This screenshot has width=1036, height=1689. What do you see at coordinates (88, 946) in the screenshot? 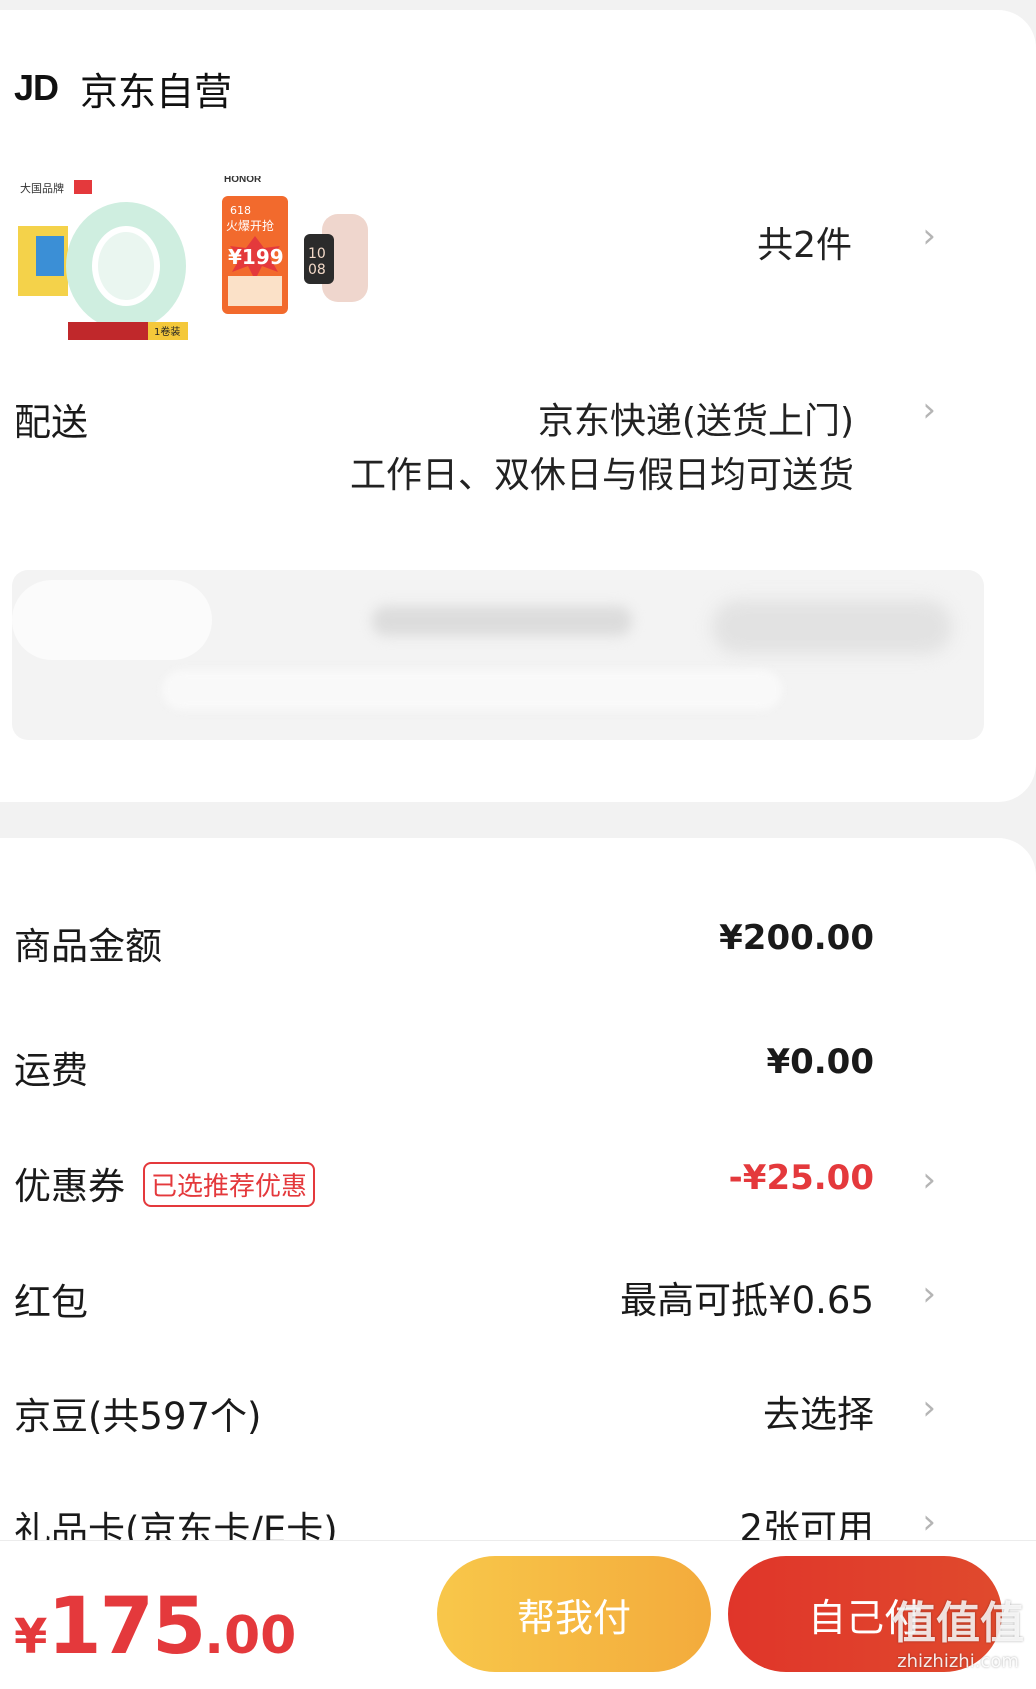
I see `goods-amount-label: 商品金额` at bounding box center [88, 946].